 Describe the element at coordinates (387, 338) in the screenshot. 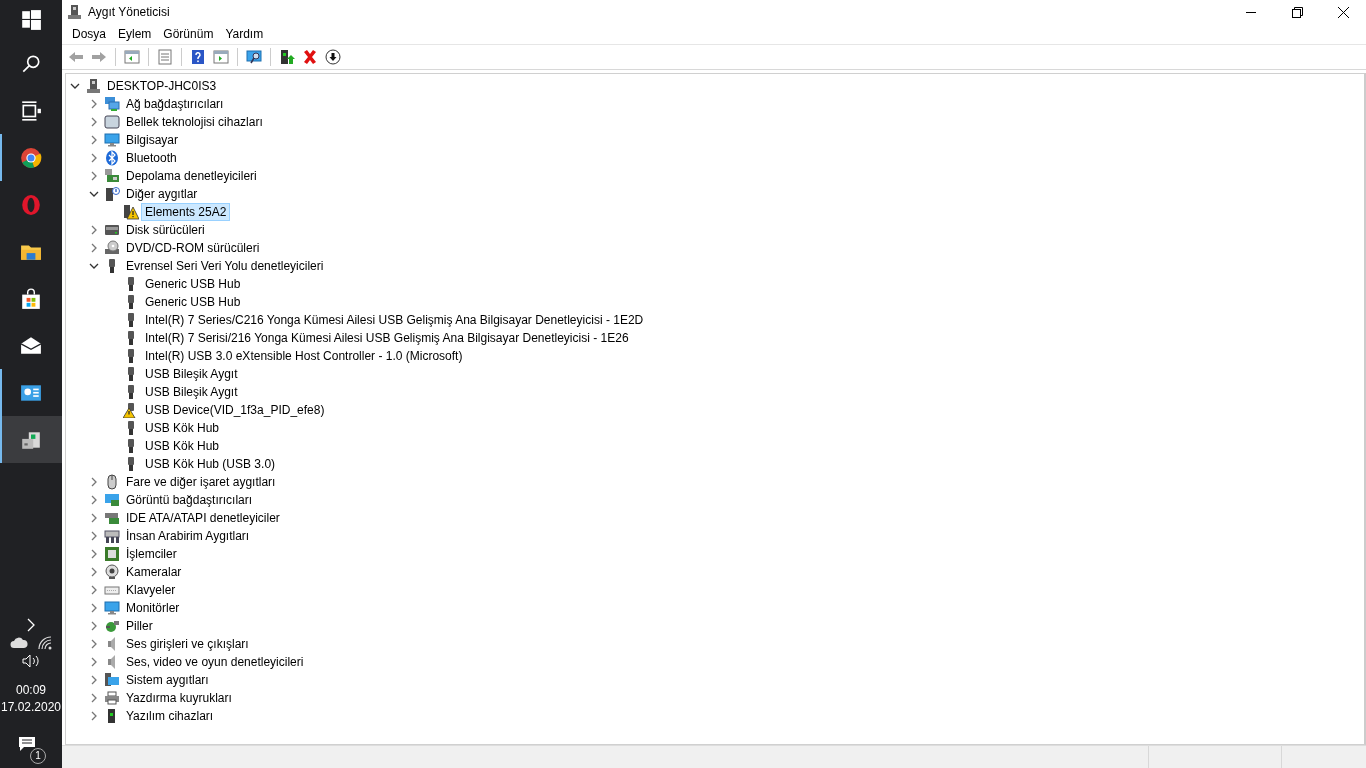

I see `tree-item: Intel(R) 7 Serisi/216 Yonga Kümesi Ailesi USB Gelişmiş Ana Bilgisayar Denetleyicisi - 1E26` at that location.